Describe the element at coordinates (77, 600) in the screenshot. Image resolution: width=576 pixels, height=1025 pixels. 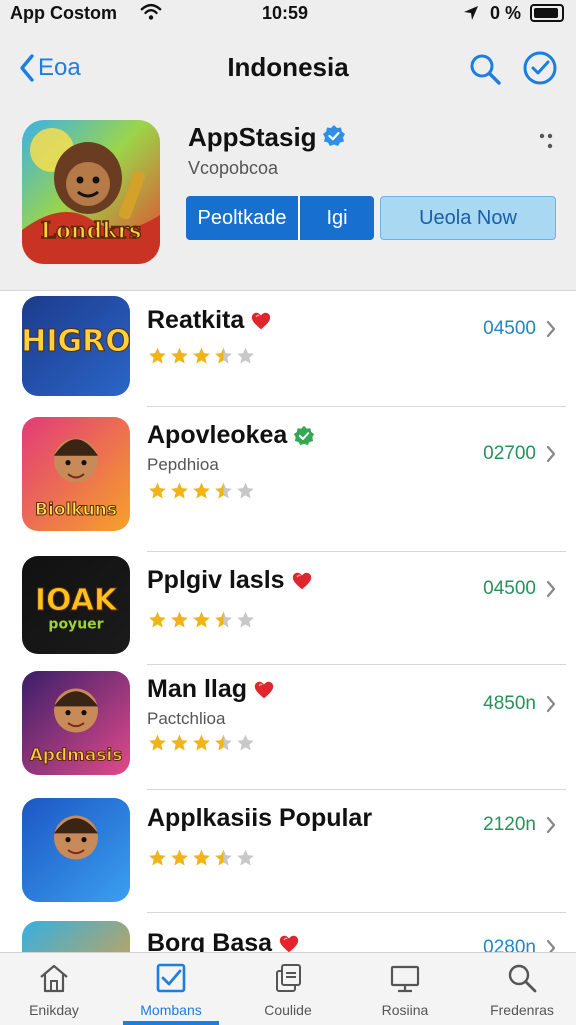
I see `app-icon-text: IOAK` at that location.